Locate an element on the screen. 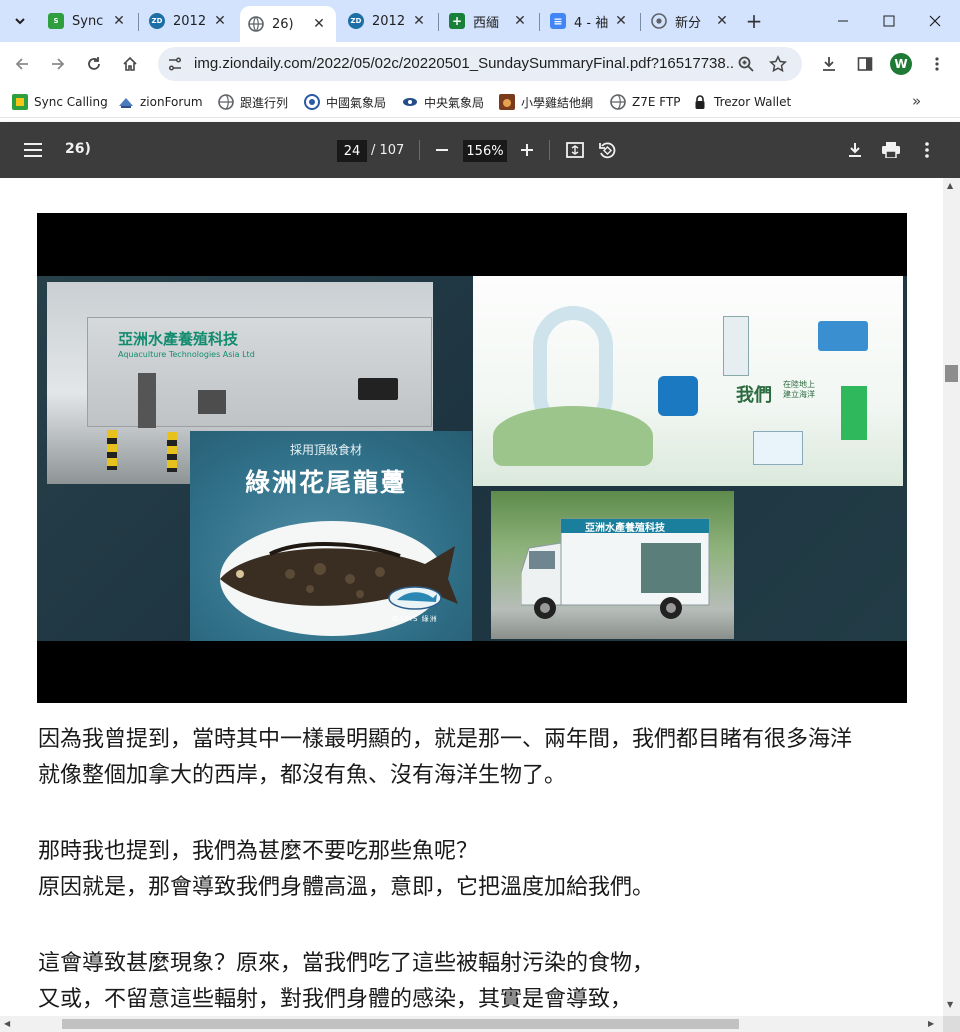  infographic-tank is located at coordinates (678, 396).